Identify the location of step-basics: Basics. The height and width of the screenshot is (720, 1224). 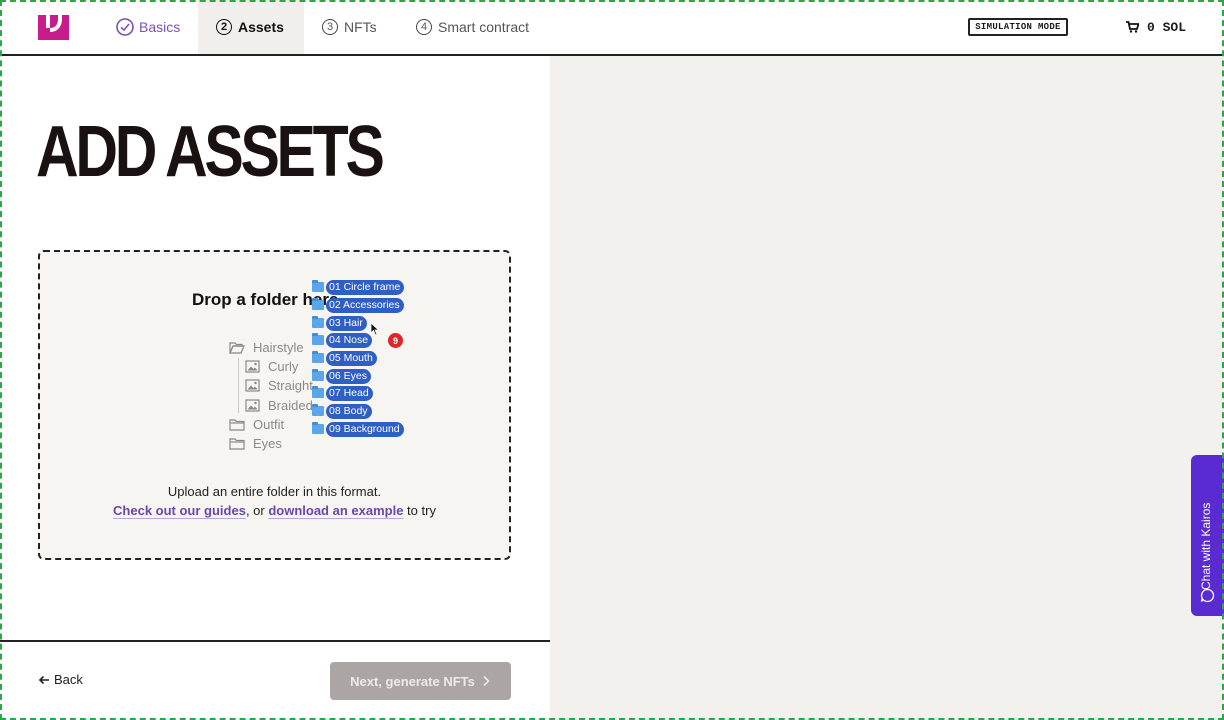
(148, 27).